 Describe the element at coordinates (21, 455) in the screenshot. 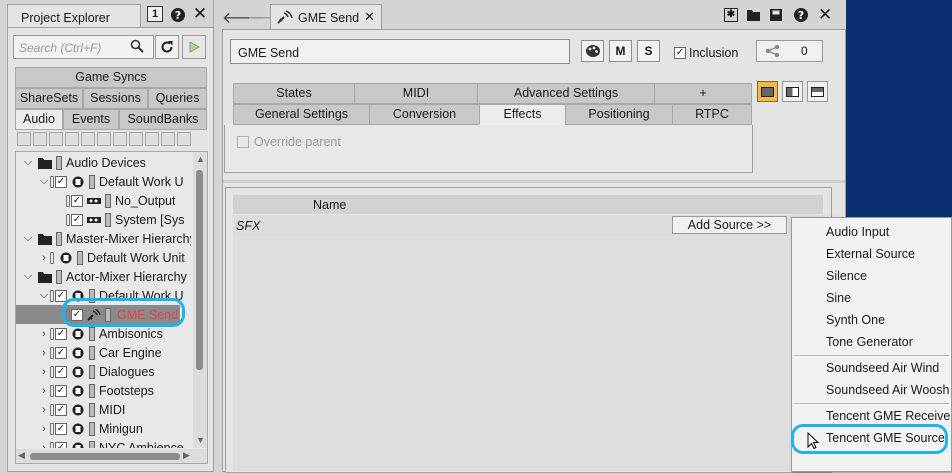

I see `scroll-left-icon: ◀` at that location.